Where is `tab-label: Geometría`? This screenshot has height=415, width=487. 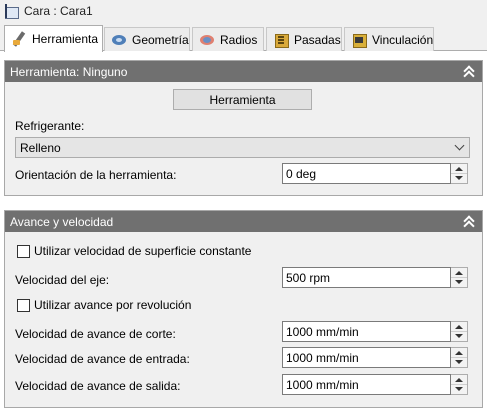
tab-label: Geometría is located at coordinates (160, 39).